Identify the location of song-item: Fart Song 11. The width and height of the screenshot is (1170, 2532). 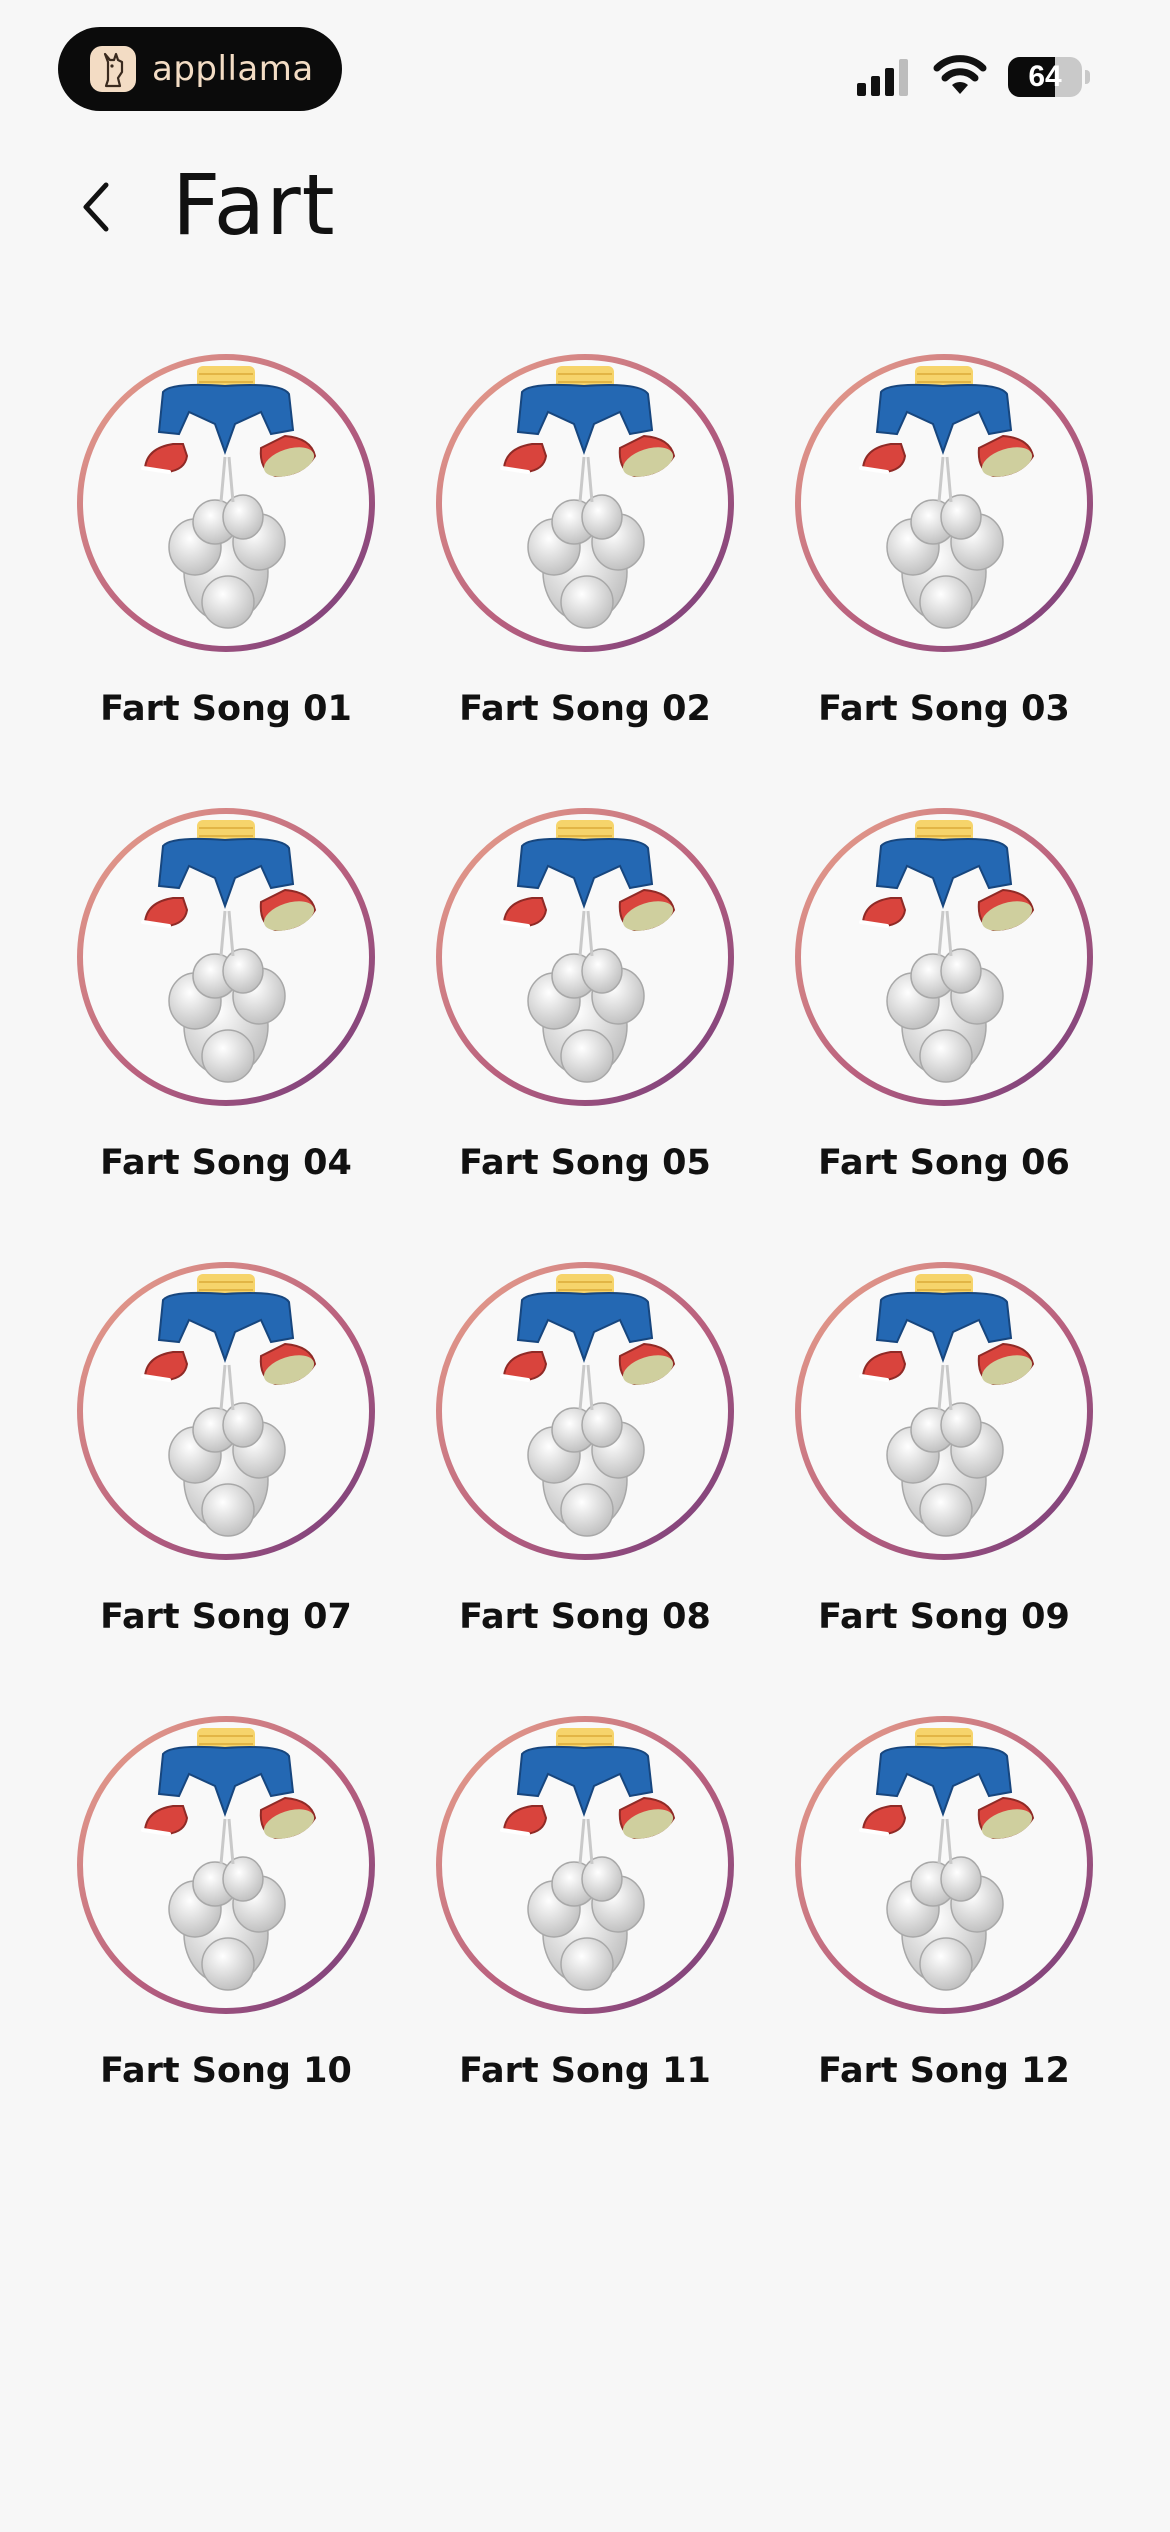
(585, 1937).